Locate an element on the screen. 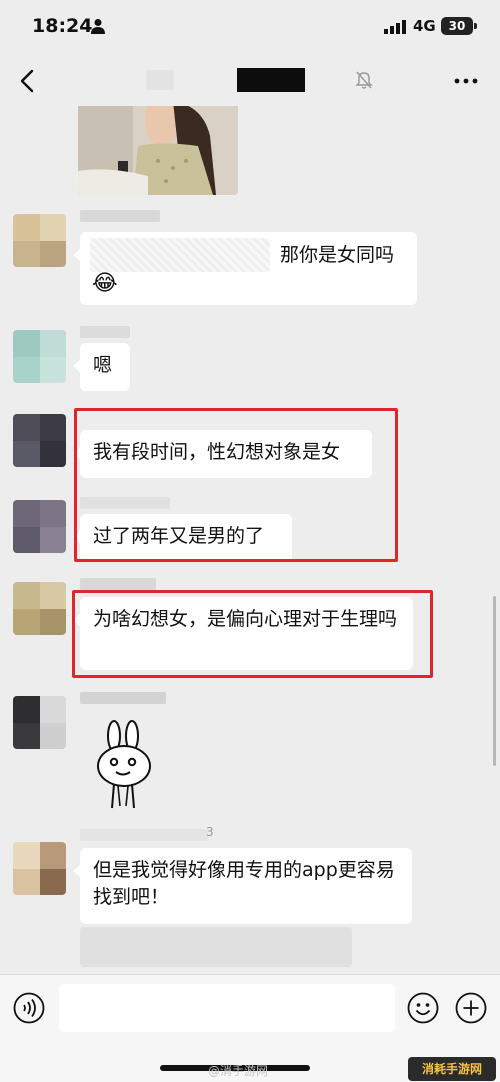  message-input-bar: @消手游网 消耗手游网 is located at coordinates (250, 1028).